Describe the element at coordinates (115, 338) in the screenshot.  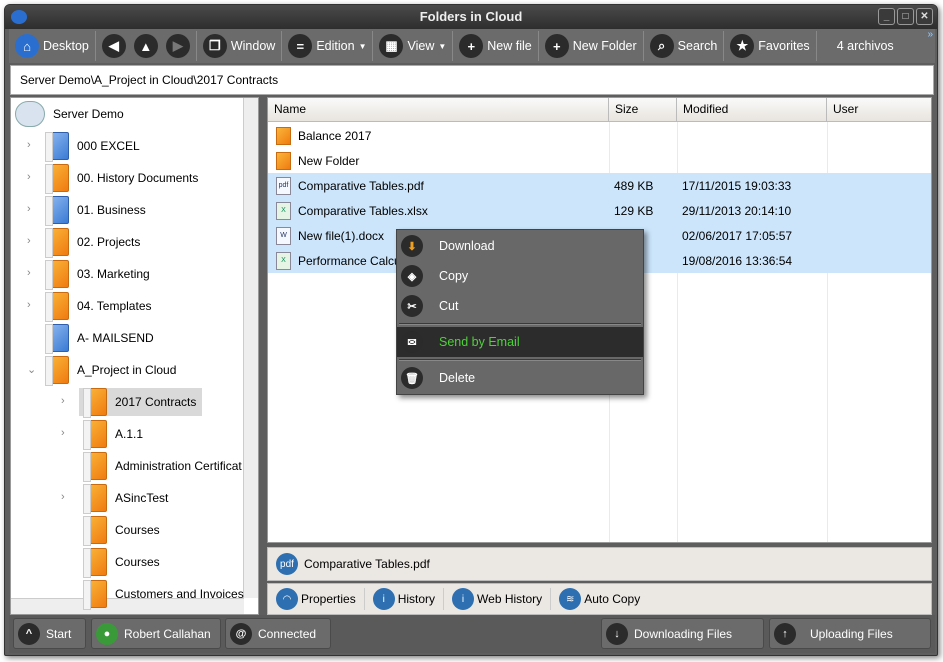
I see `tree-item-label: A- MAILSEND` at that location.